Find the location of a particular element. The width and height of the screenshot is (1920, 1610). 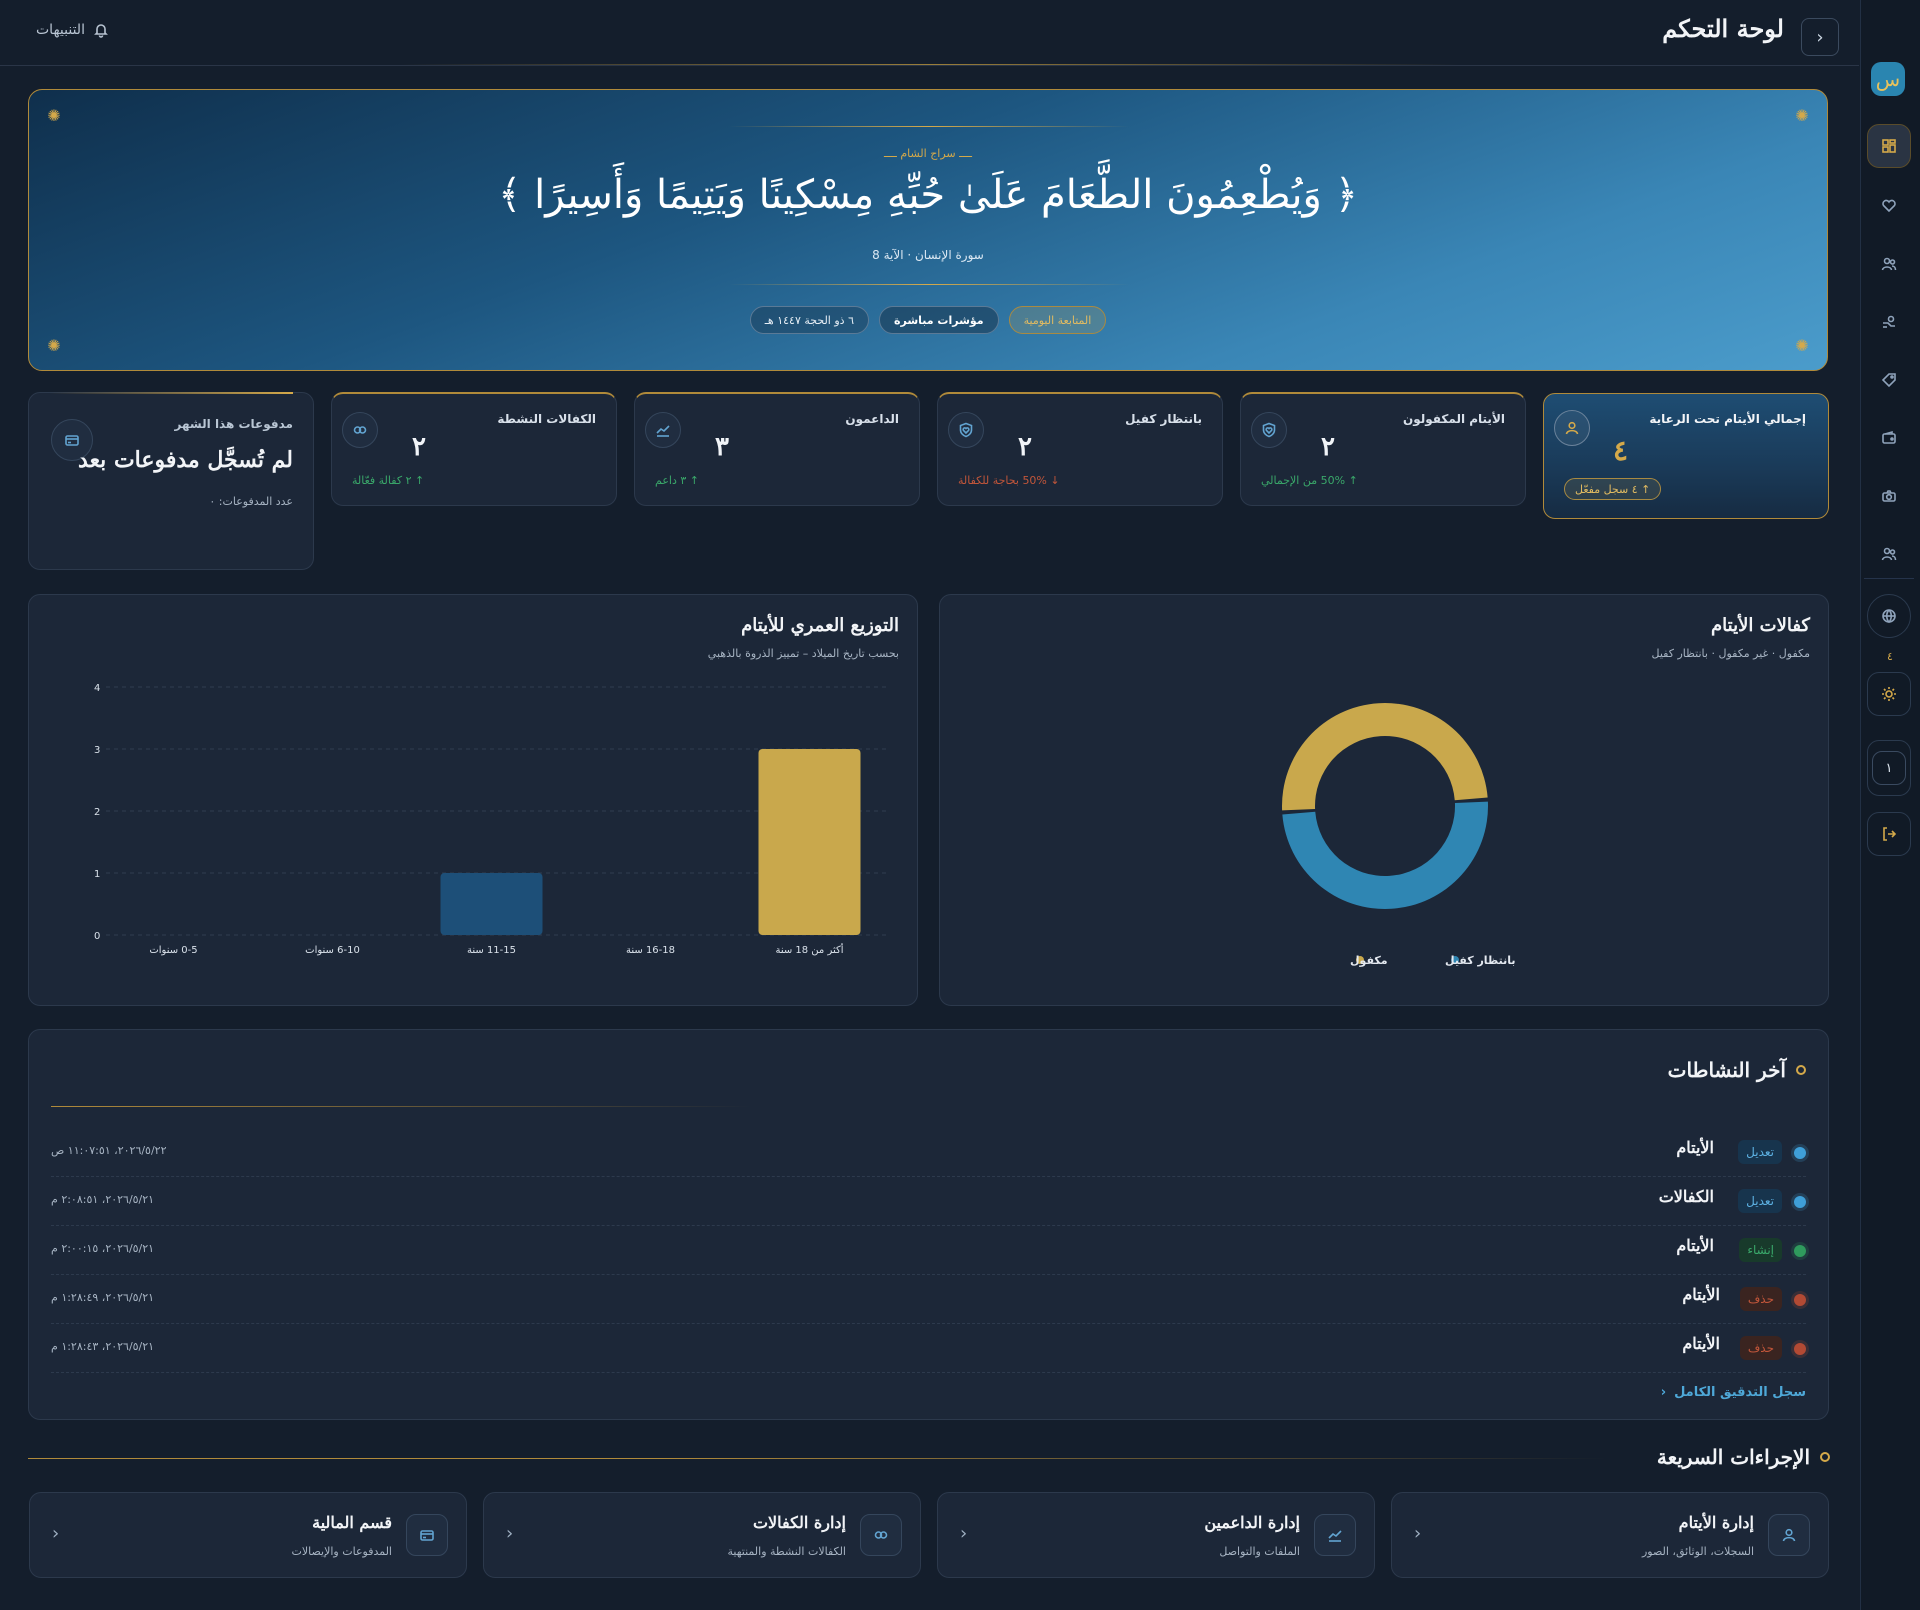

heart-hand-icon is located at coordinates (1889, 206).